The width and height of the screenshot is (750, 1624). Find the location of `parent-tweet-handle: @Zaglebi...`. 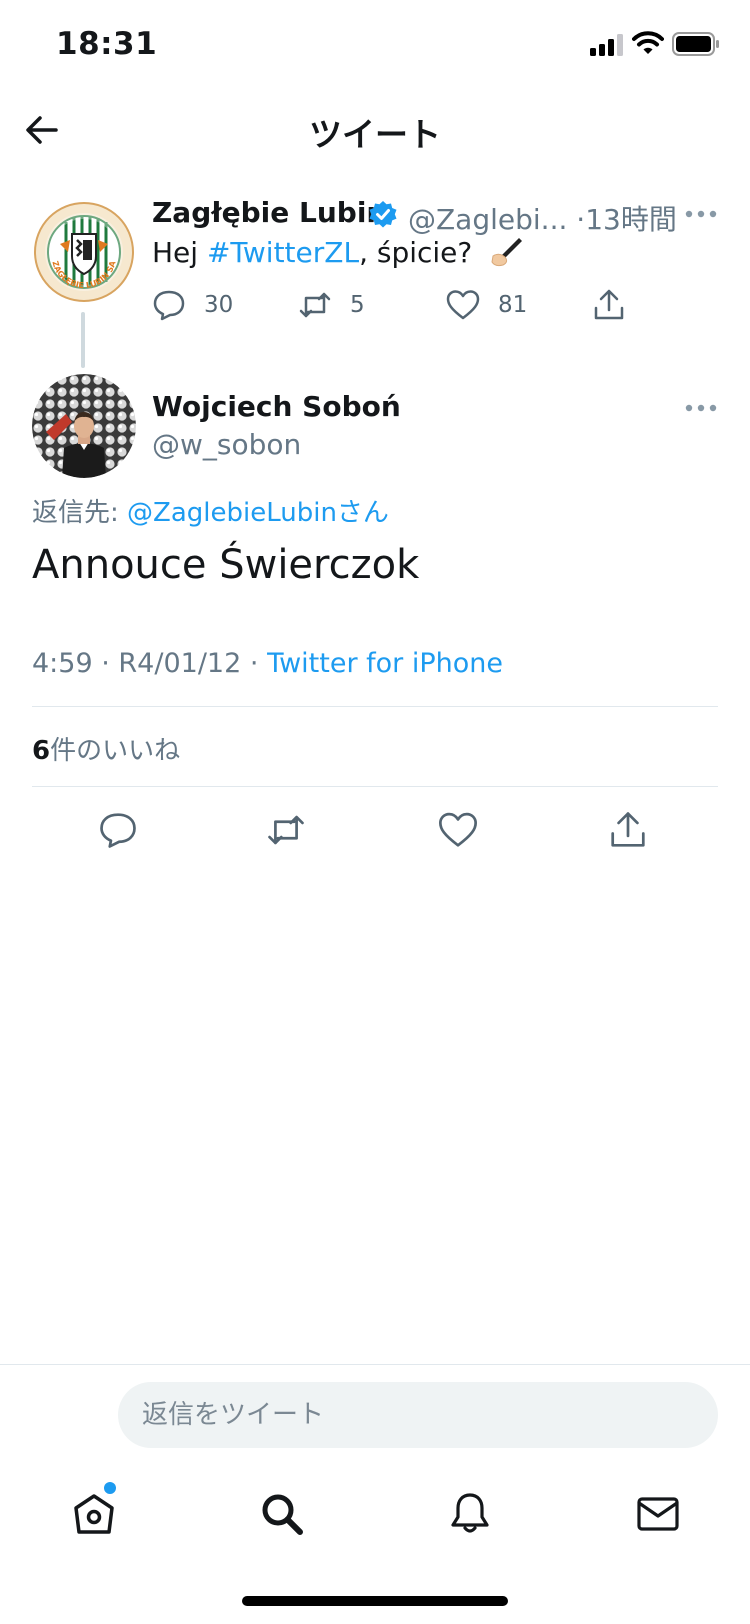

parent-tweet-handle: @Zaglebi... is located at coordinates (487, 219).